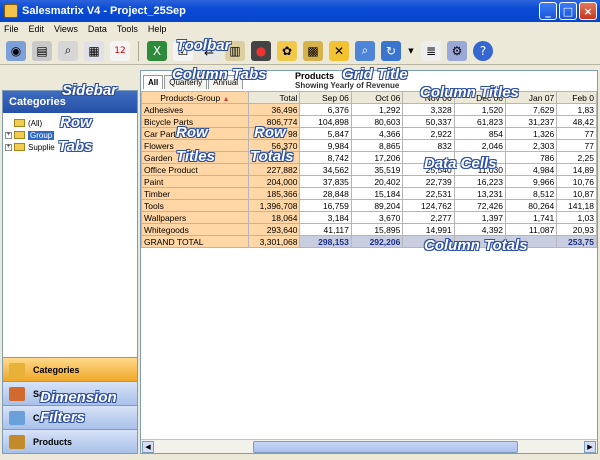  I want to click on data-cell: 61,823, so click(480, 121).